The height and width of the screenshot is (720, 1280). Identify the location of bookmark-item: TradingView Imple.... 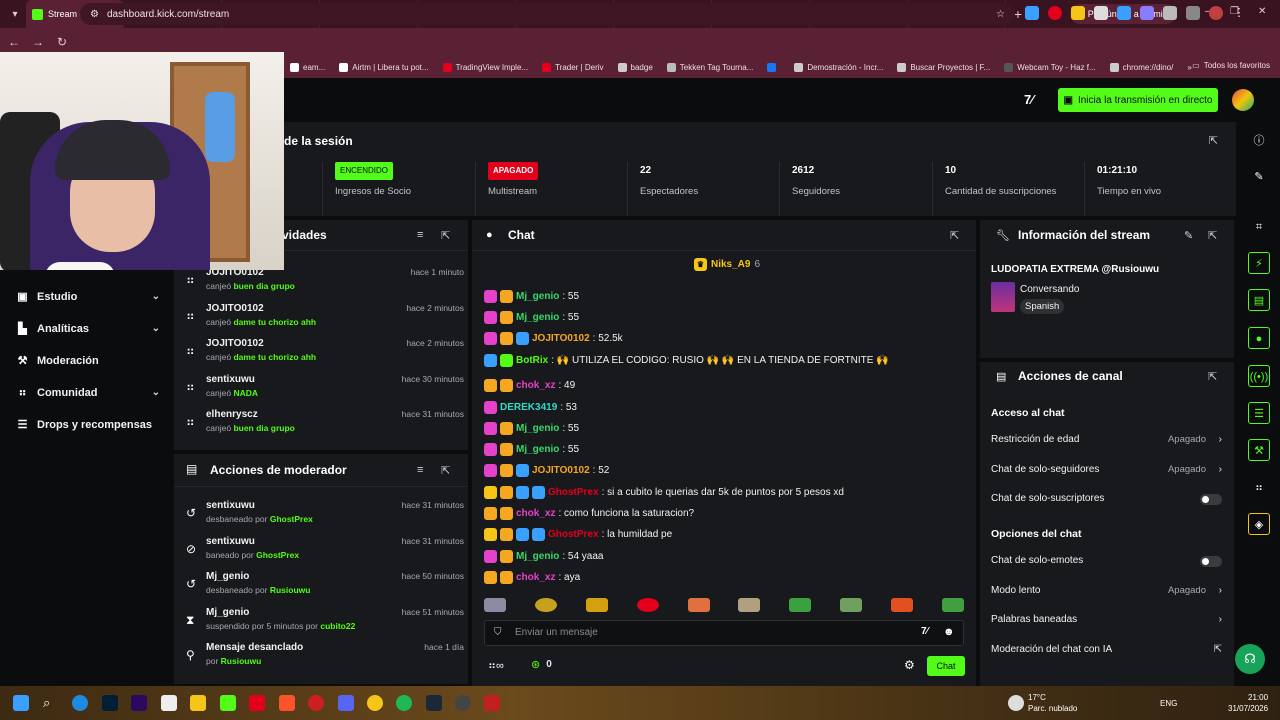
(485, 67).